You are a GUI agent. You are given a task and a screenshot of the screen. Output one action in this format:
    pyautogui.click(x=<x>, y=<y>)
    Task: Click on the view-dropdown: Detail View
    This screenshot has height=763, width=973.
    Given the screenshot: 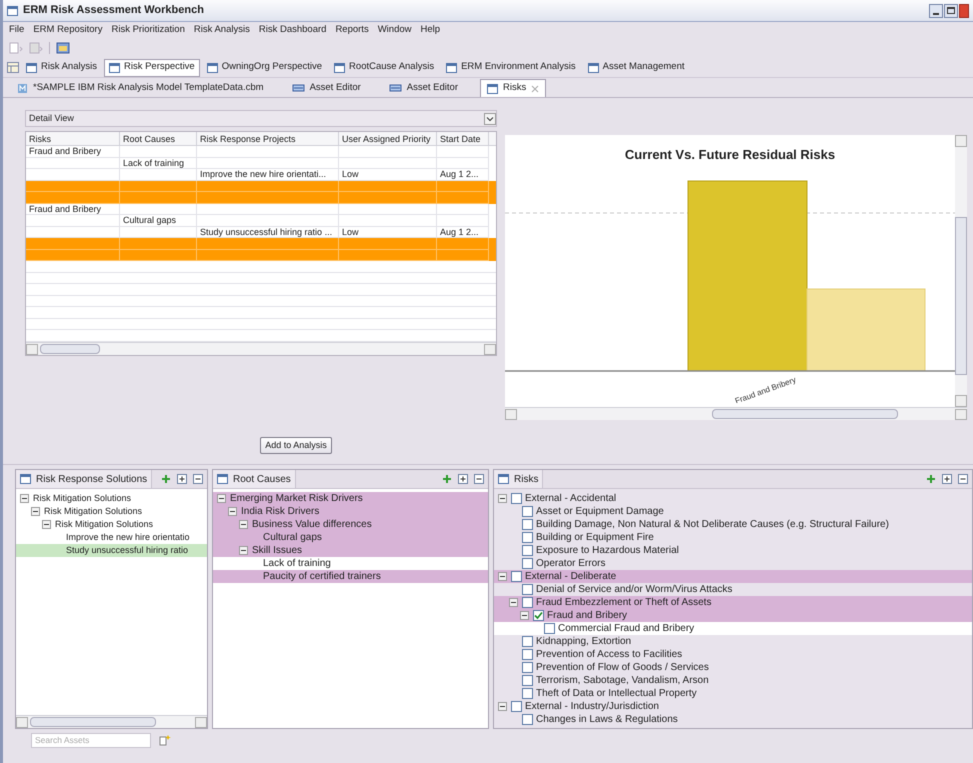 What is the action you would take?
    pyautogui.click(x=261, y=118)
    